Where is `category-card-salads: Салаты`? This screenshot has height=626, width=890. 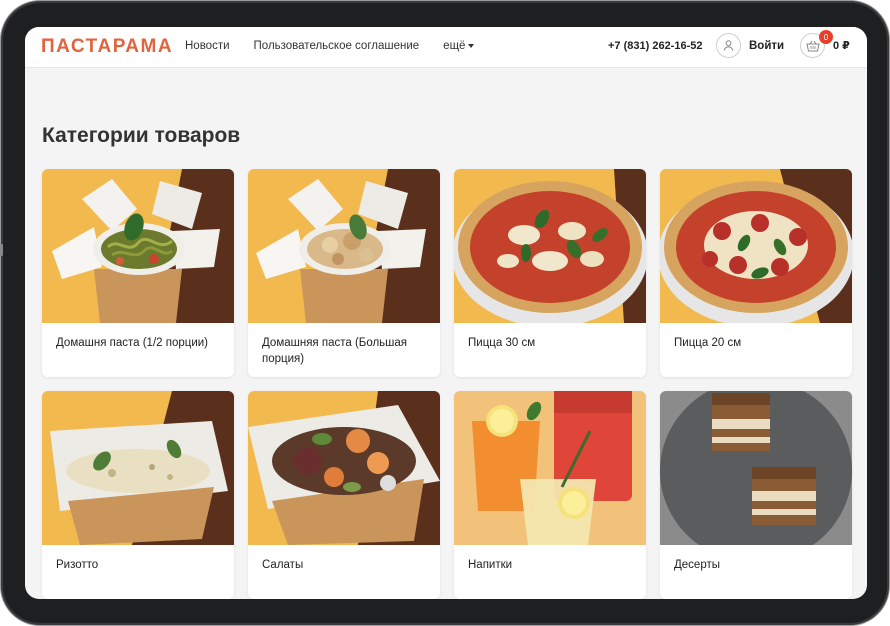
category-card-salads: Салаты is located at coordinates (344, 495).